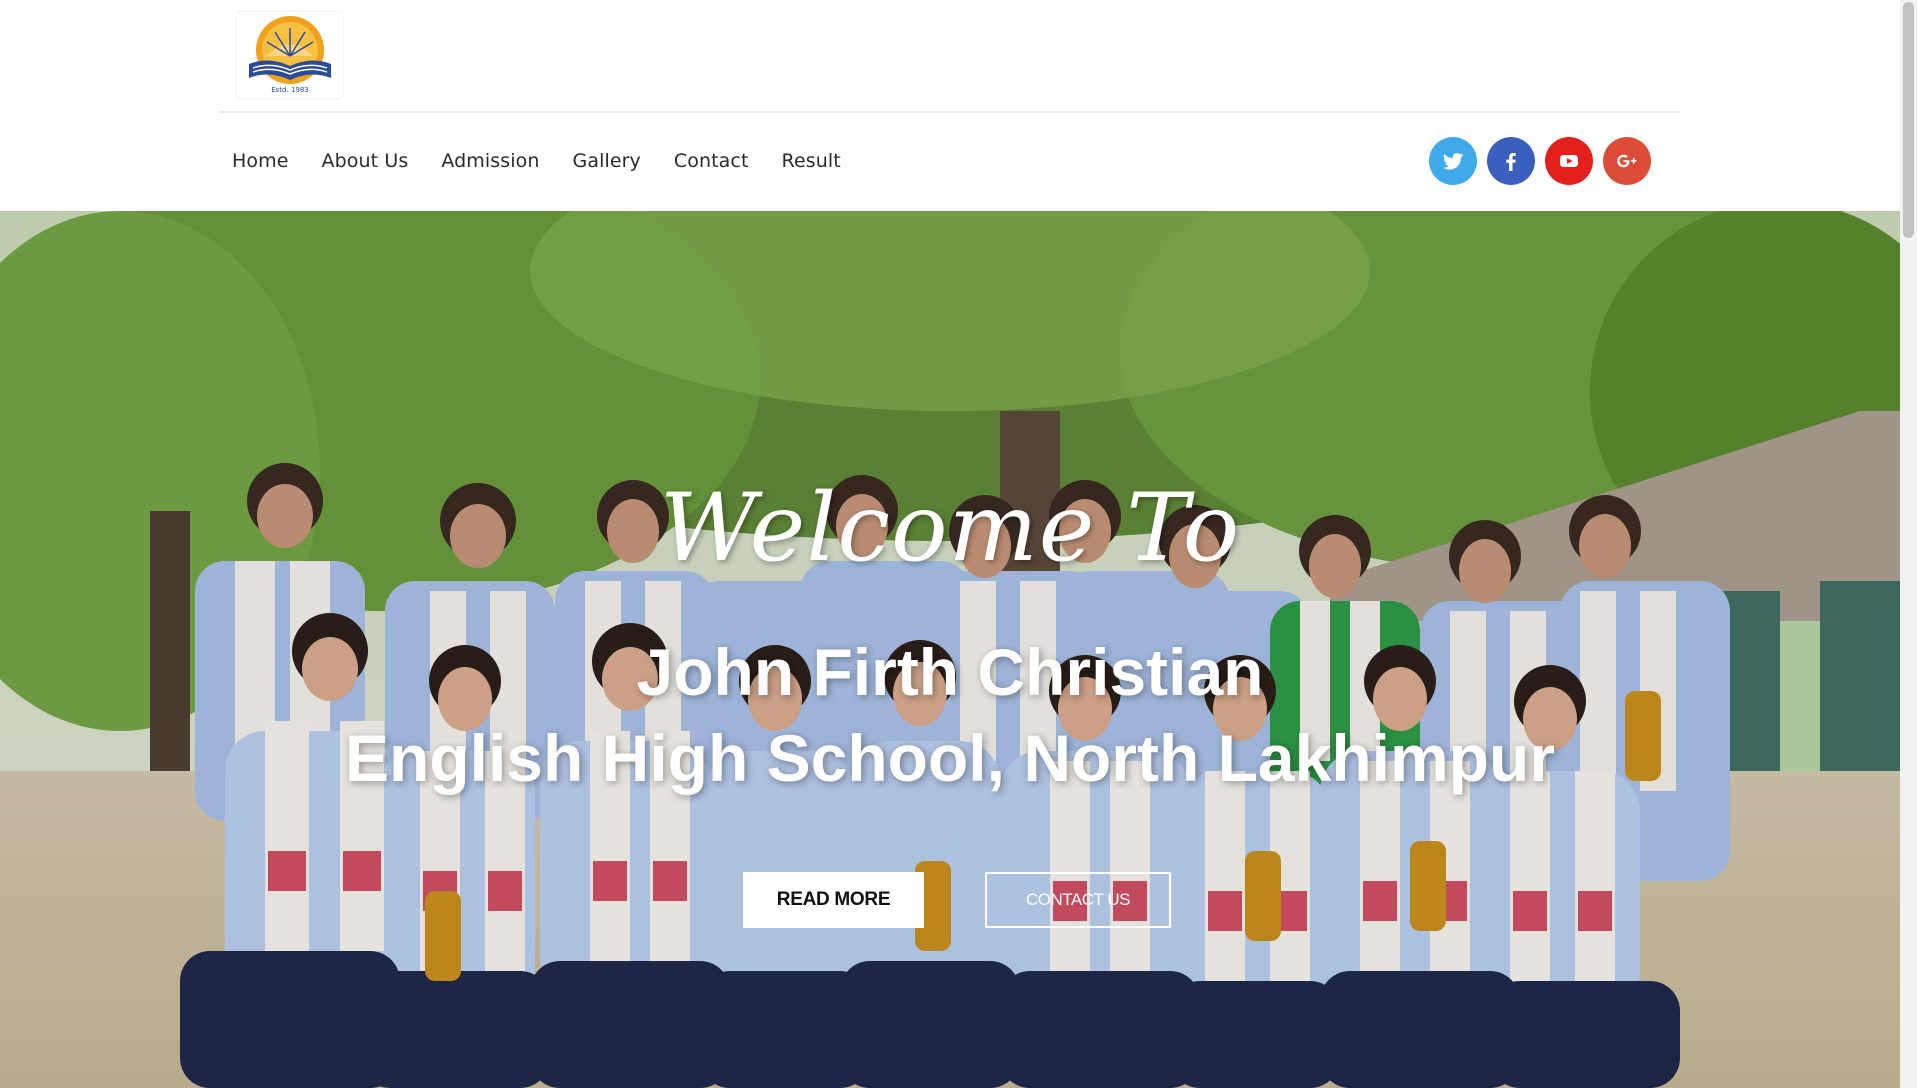  Describe the element at coordinates (949, 112) in the screenshot. I see `header-divider` at that location.